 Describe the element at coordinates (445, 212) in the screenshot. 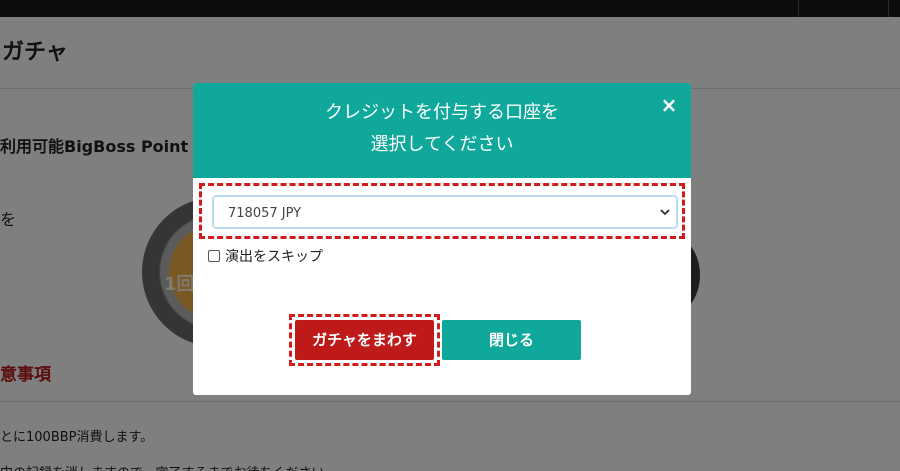

I see `account-select: 718057 JPY` at that location.